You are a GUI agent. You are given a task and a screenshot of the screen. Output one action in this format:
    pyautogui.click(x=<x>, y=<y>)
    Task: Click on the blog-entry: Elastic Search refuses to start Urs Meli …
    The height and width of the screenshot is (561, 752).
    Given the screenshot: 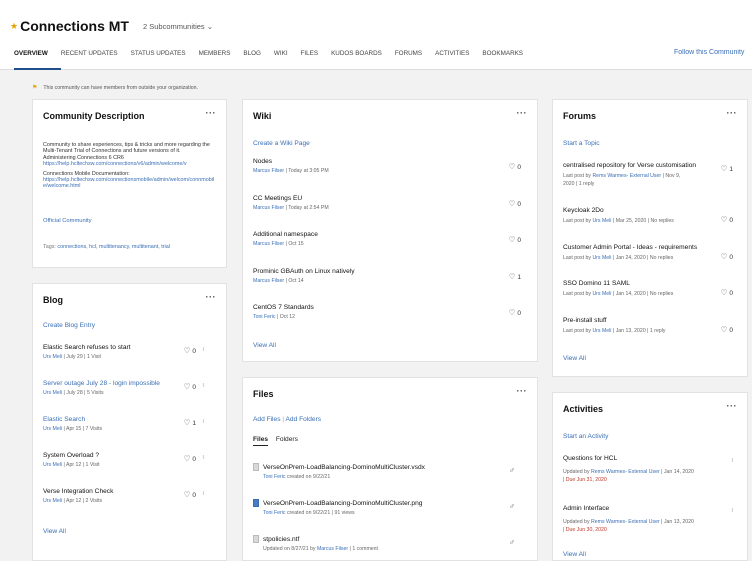 What is the action you would take?
    pyautogui.click(x=119, y=352)
    